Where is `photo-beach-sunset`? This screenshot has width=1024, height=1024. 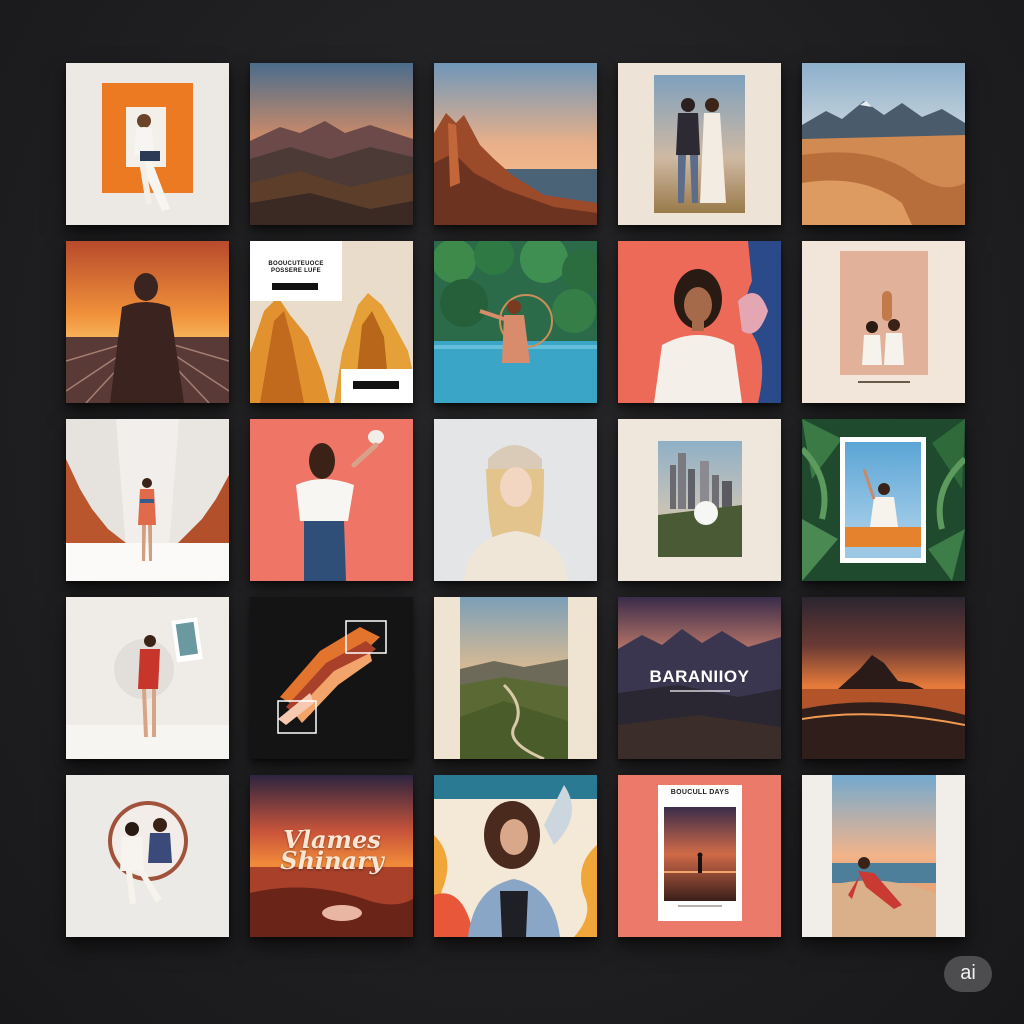 photo-beach-sunset is located at coordinates (883, 856).